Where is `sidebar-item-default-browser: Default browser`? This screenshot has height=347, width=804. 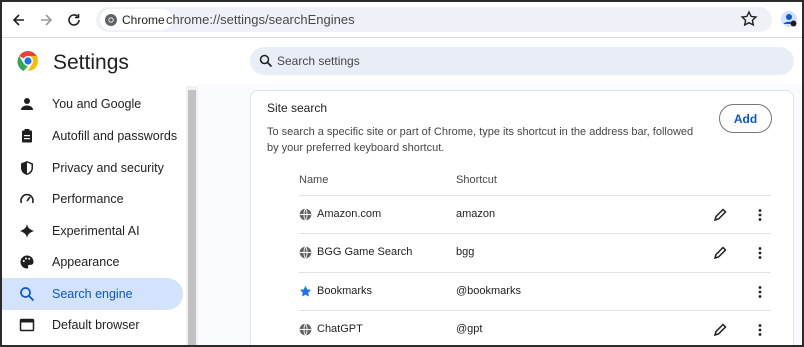
sidebar-item-default-browser: Default browser is located at coordinates (92, 325).